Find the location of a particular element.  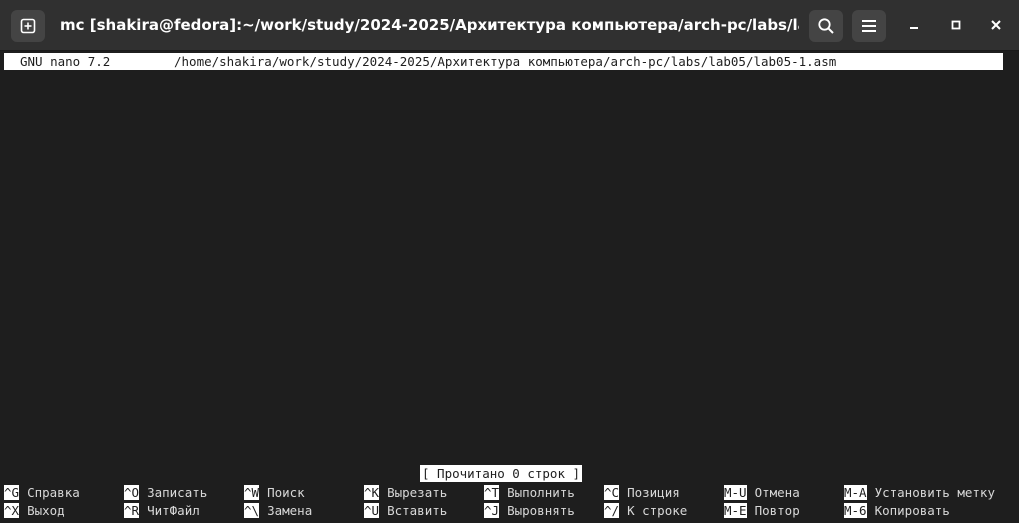

close-icon is located at coordinates (996, 25).